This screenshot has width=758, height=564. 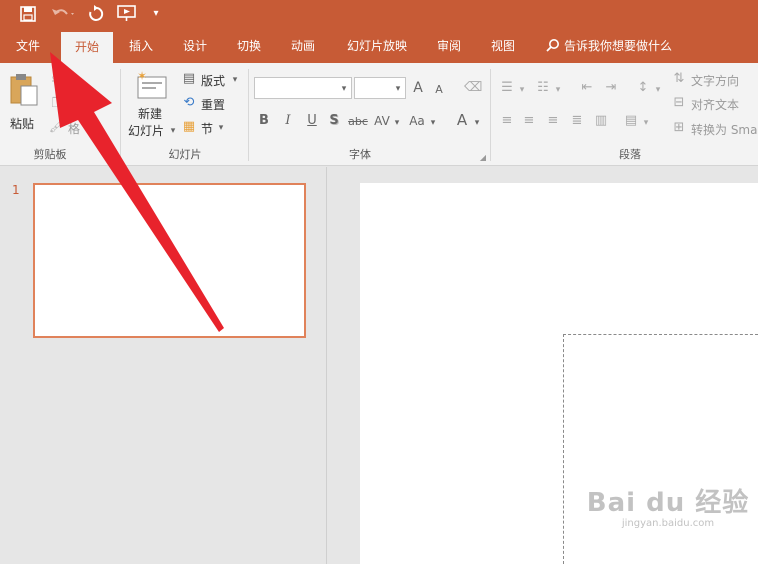 I want to click on paste-button: 粘贴, so click(x=24, y=101).